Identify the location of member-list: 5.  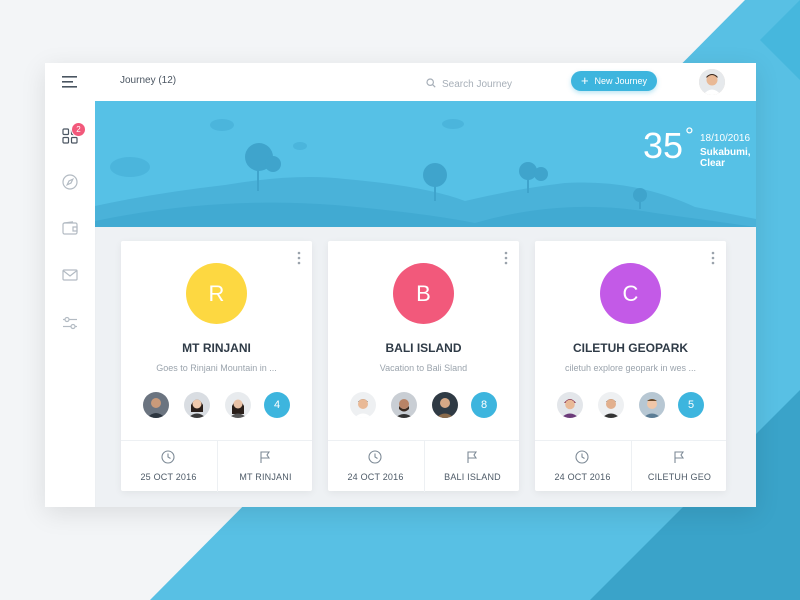
(630, 405).